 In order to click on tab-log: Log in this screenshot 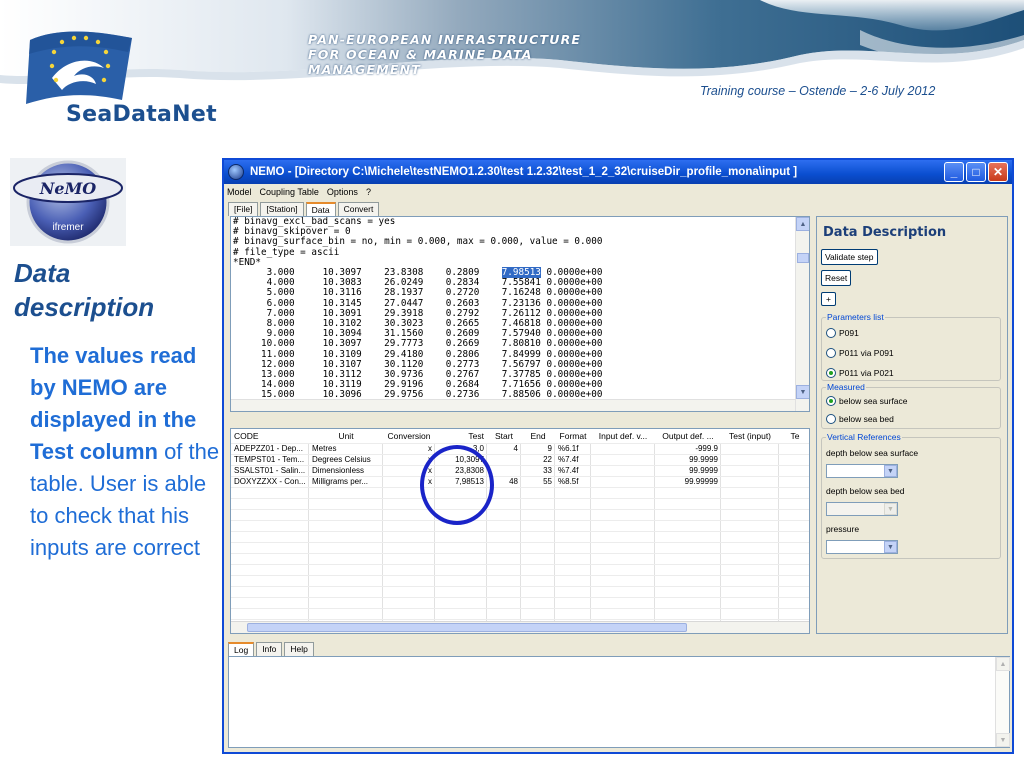, I will do `click(241, 649)`.